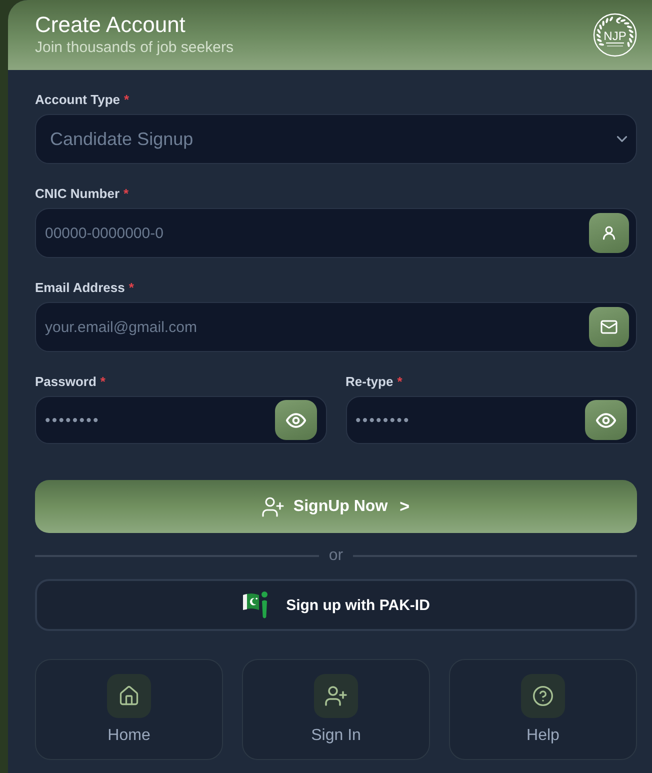  Describe the element at coordinates (336, 327) in the screenshot. I see `email-field: your.email@gmail.com` at that location.